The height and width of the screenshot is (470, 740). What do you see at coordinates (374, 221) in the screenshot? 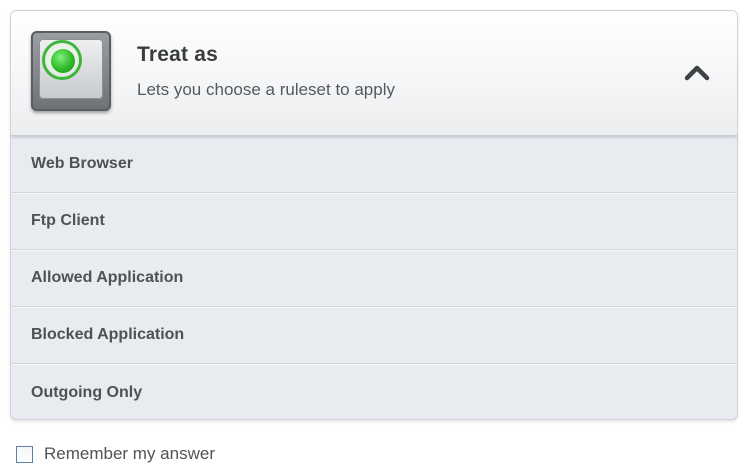
I see `option-ftp-client: Ftp Client` at bounding box center [374, 221].